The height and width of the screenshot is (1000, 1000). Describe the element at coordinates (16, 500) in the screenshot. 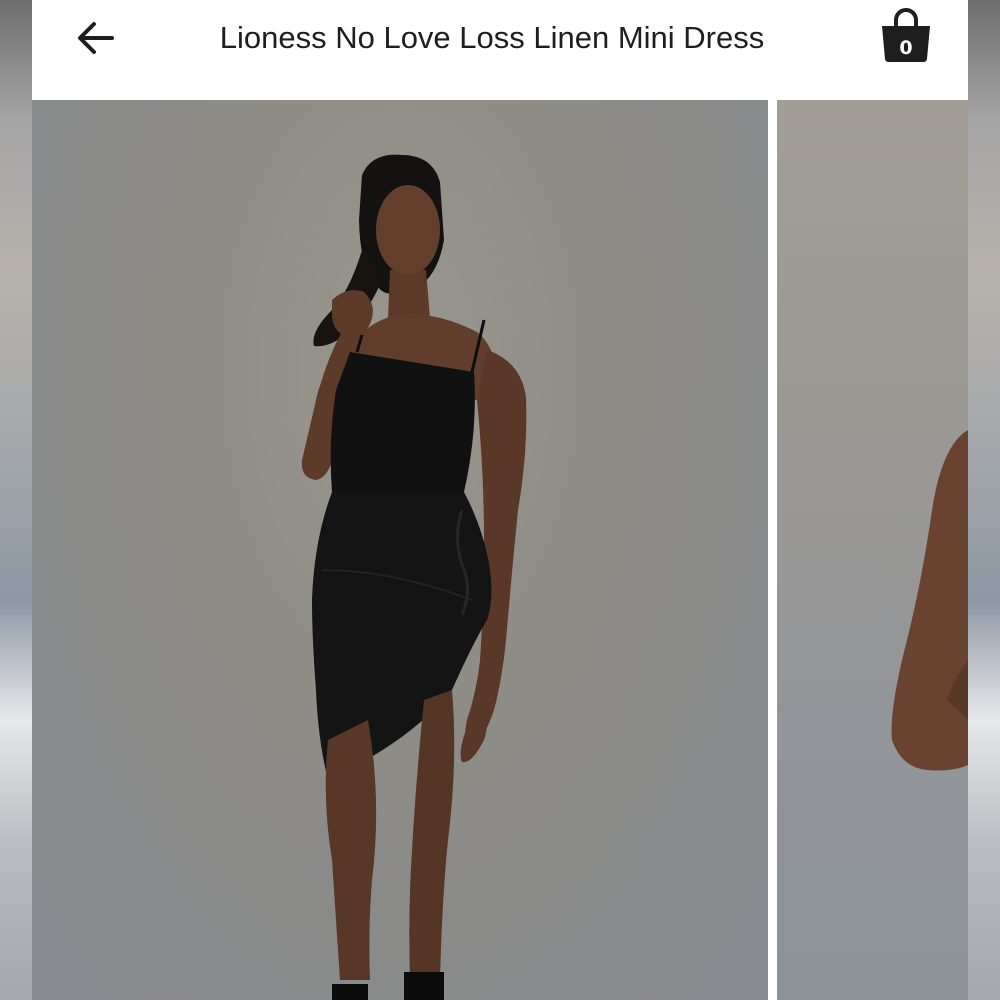

I see `blurred-backdrop-left` at that location.